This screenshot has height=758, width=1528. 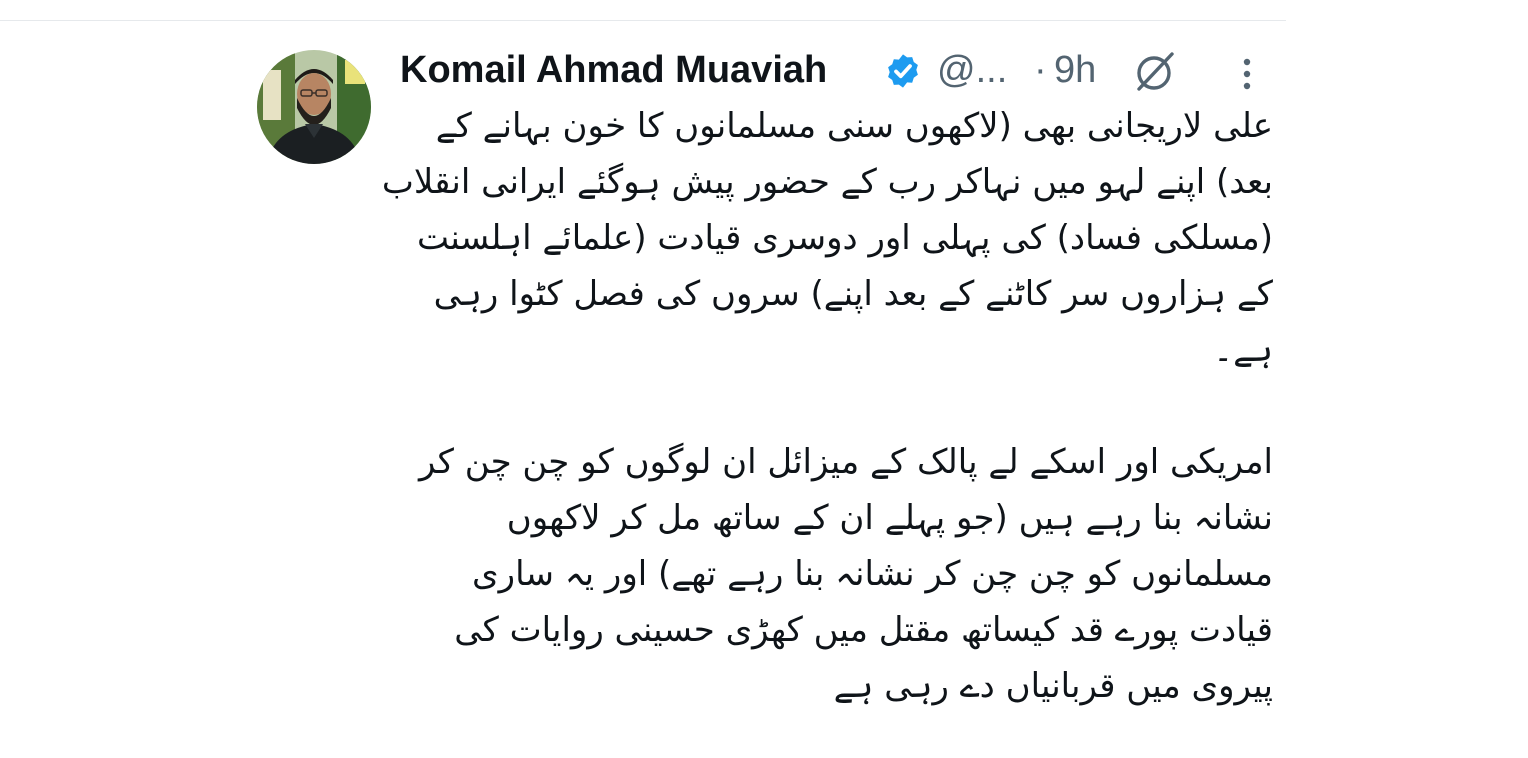 I want to click on verified-badge-icon, so click(x=903, y=71).